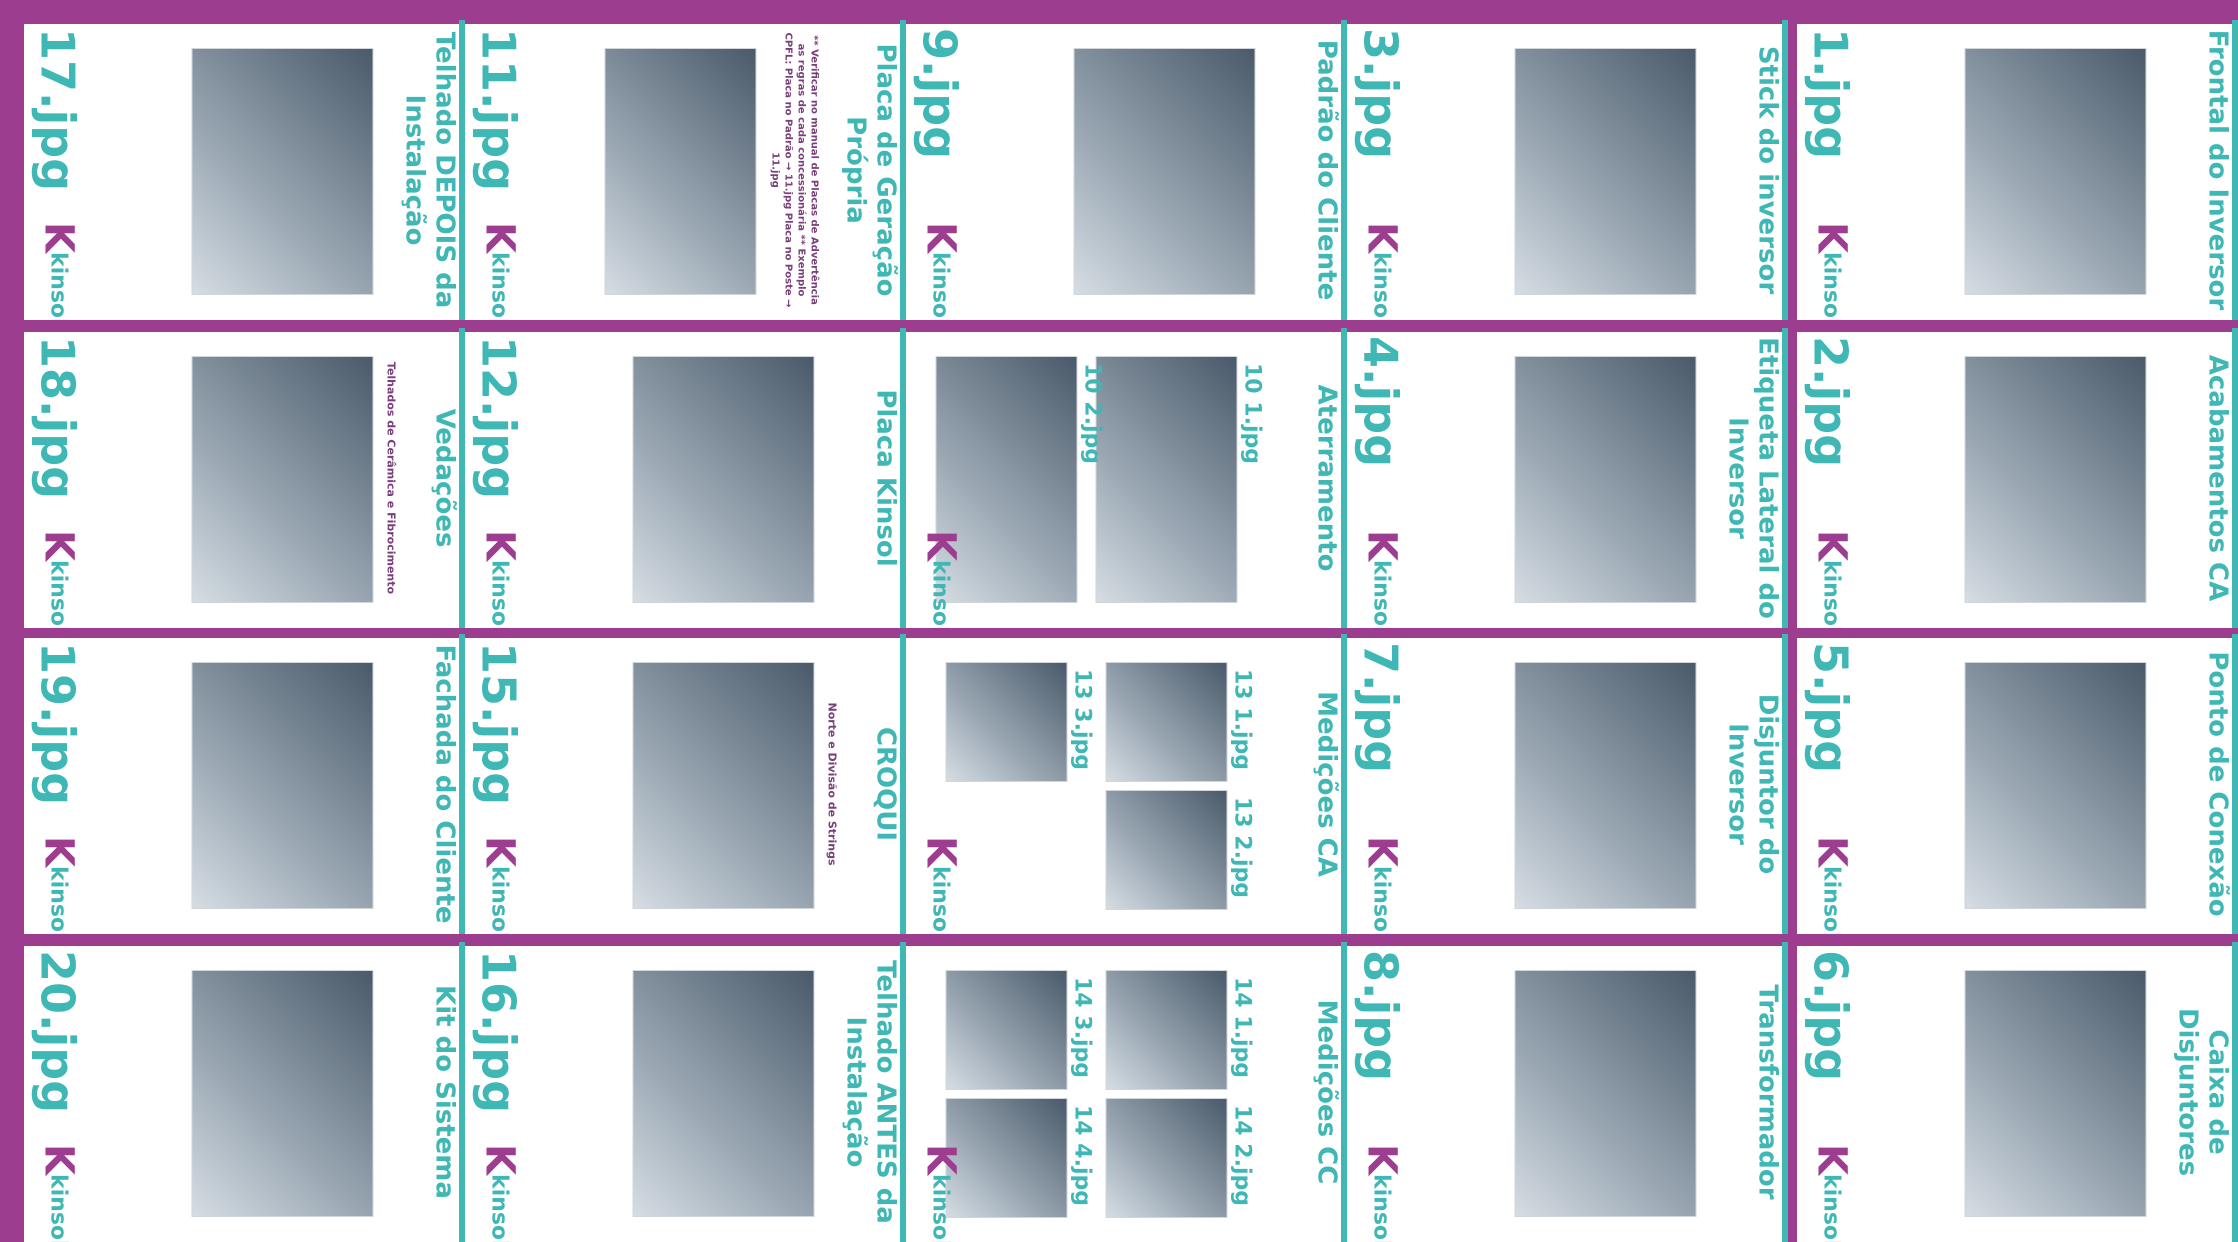 This screenshot has height=1242, width=2238. I want to click on file-code: 1.jpg, so click(1830, 94).